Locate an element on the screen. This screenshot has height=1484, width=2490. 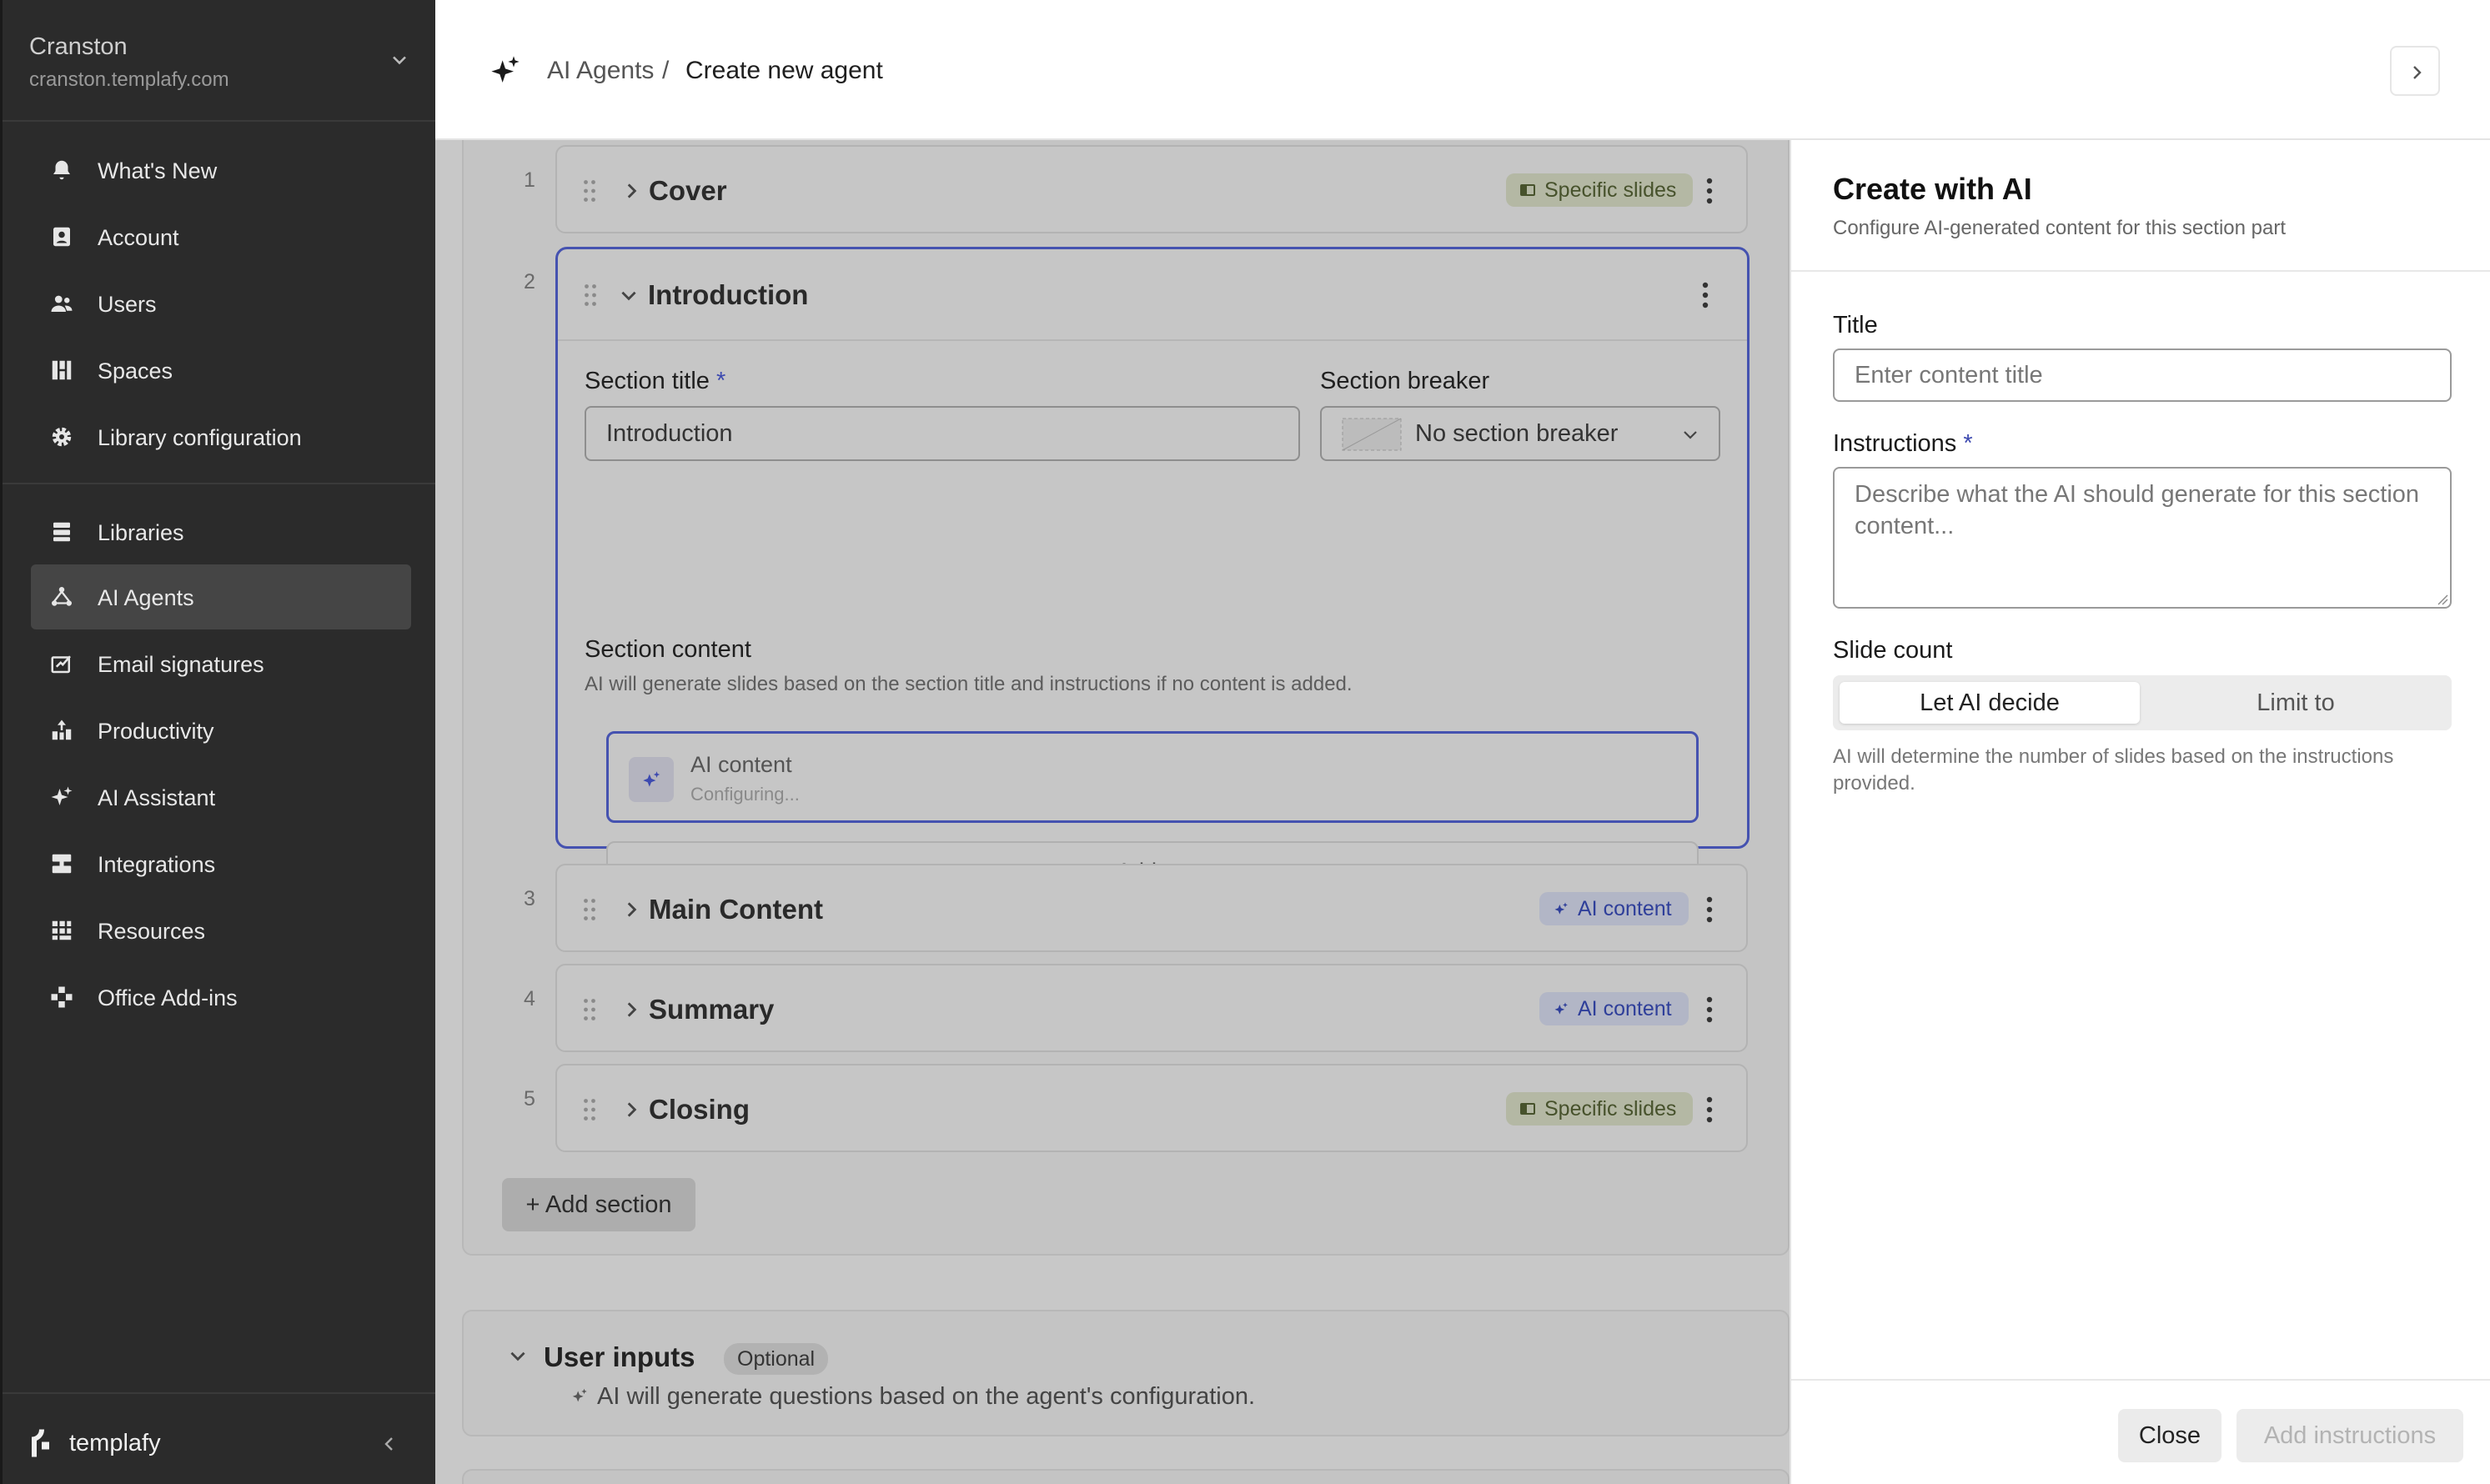
sidebar-item-label: AI Assistant is located at coordinates (157, 797).